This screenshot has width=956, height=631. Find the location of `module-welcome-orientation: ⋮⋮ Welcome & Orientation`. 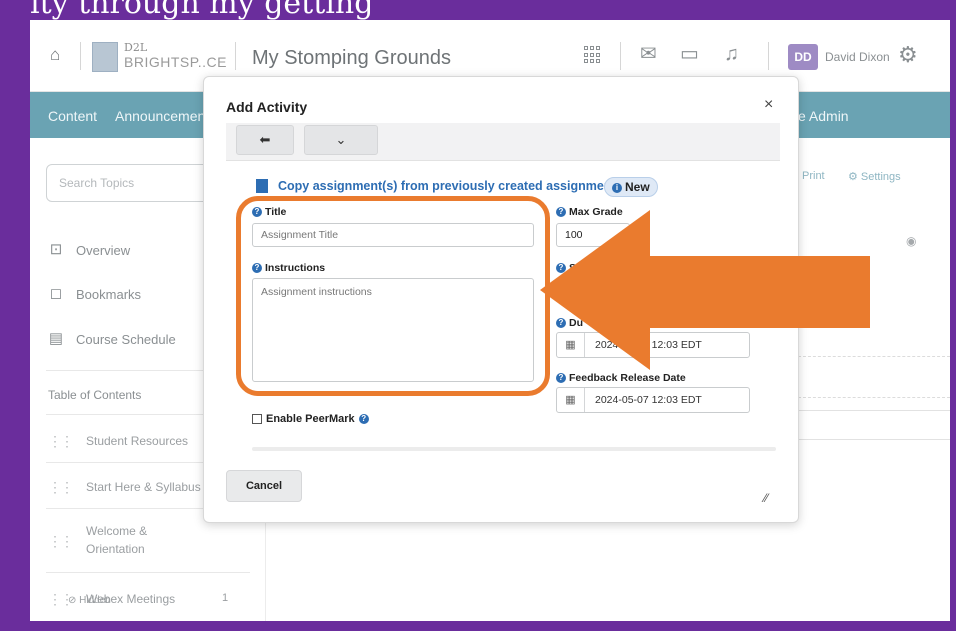

module-welcome-orientation: ⋮⋮ Welcome & Orientation is located at coordinates (97, 540).